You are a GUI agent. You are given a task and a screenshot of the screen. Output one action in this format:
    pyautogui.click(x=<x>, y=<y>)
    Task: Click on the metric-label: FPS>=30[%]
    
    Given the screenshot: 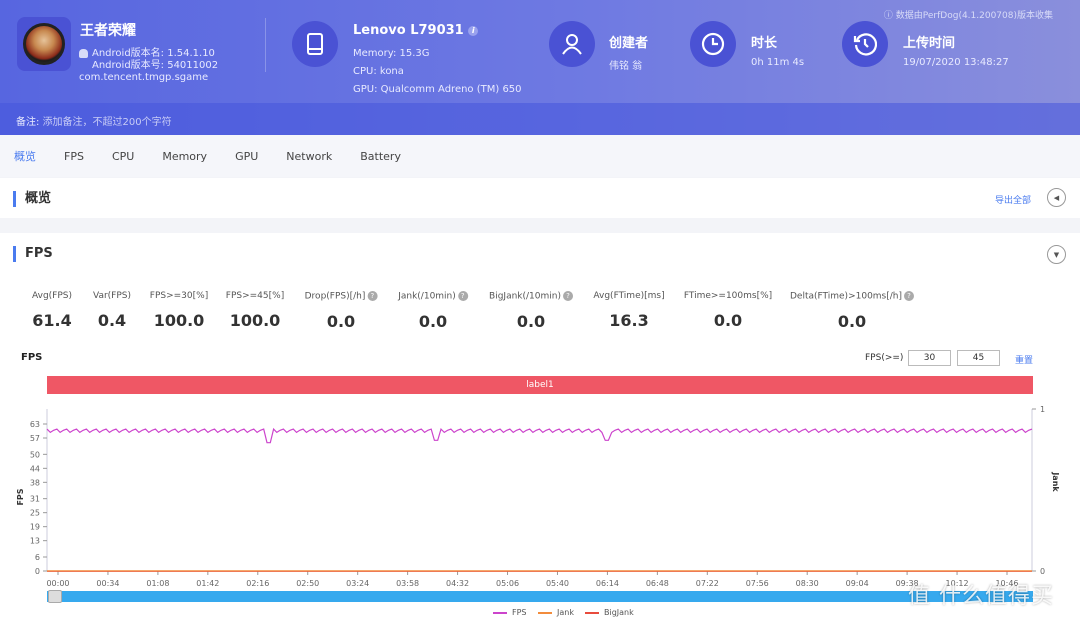 What is the action you would take?
    pyautogui.click(x=179, y=296)
    